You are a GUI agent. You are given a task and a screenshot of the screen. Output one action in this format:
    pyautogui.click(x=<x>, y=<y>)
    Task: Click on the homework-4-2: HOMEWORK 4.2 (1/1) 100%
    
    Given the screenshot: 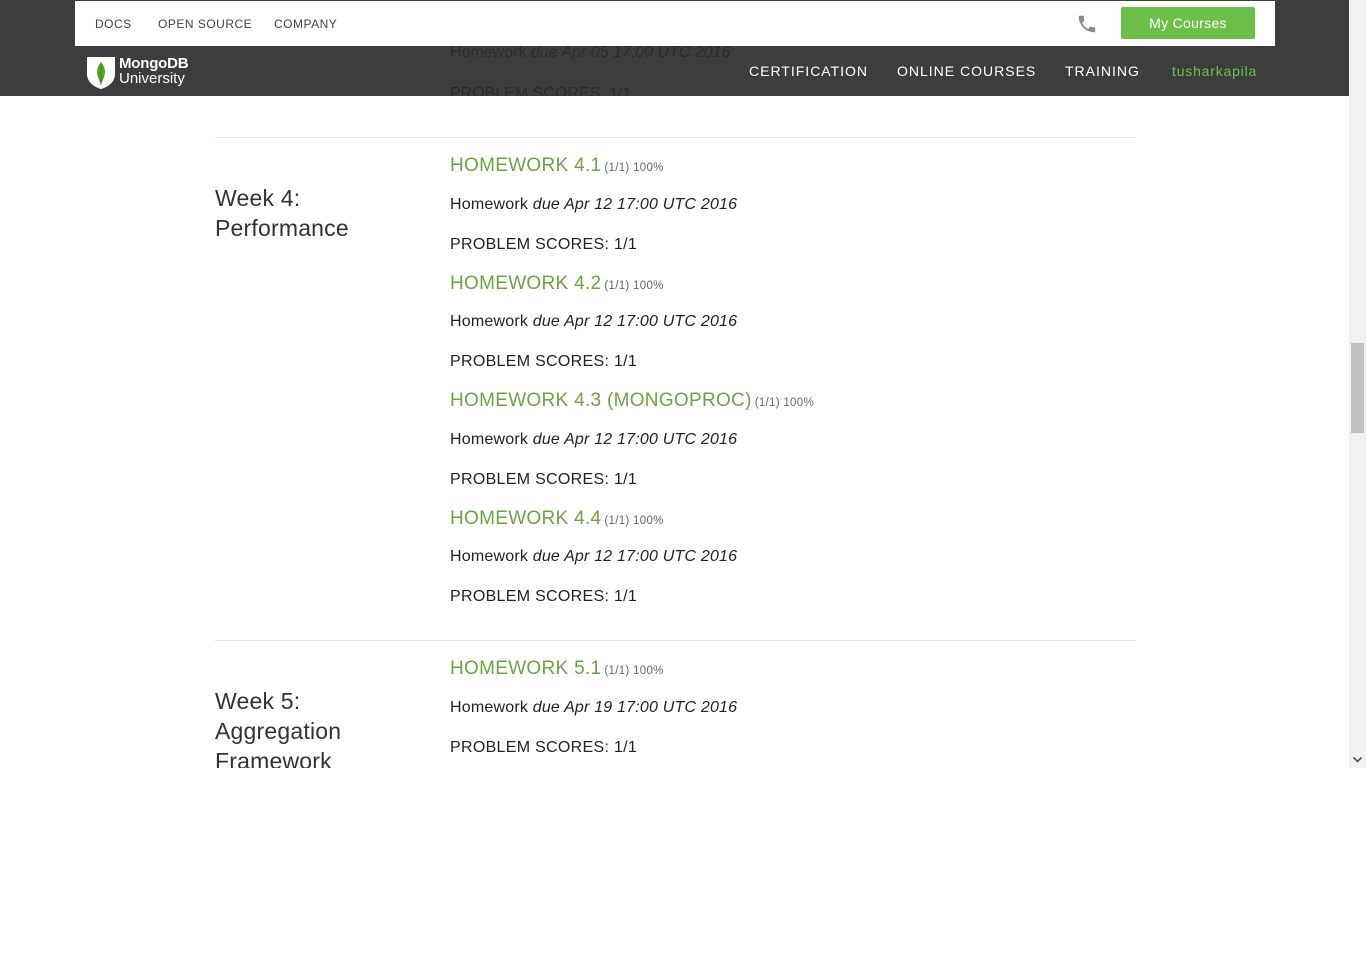 What is the action you would take?
    pyautogui.click(x=557, y=284)
    